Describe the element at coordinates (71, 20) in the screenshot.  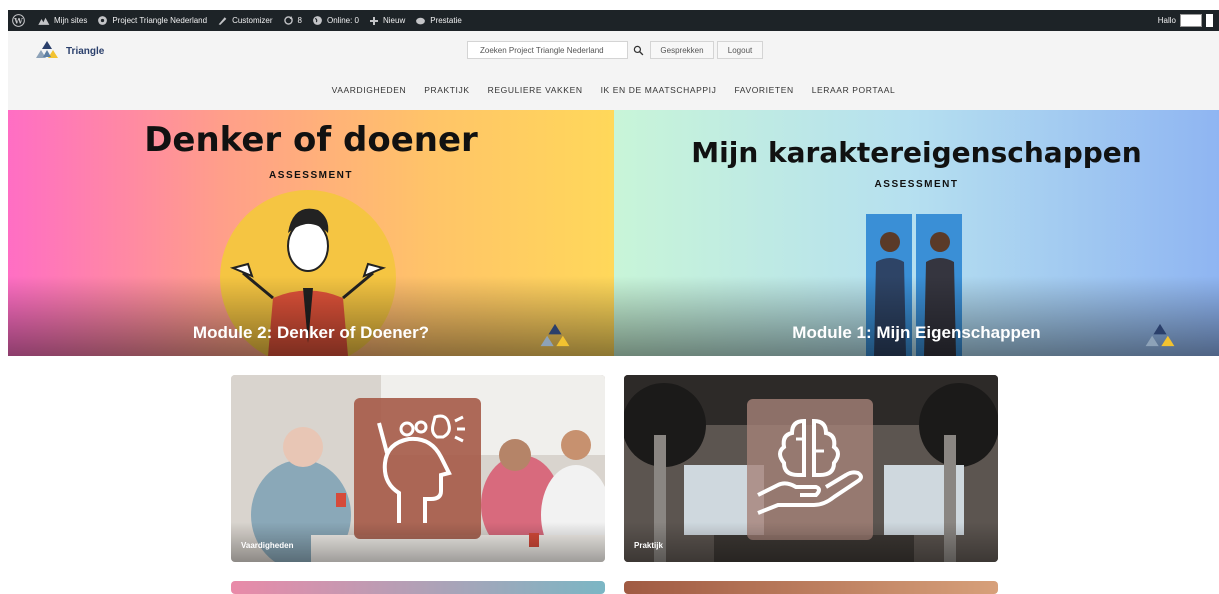
I see `my-sites-label: Mijn sites` at that location.